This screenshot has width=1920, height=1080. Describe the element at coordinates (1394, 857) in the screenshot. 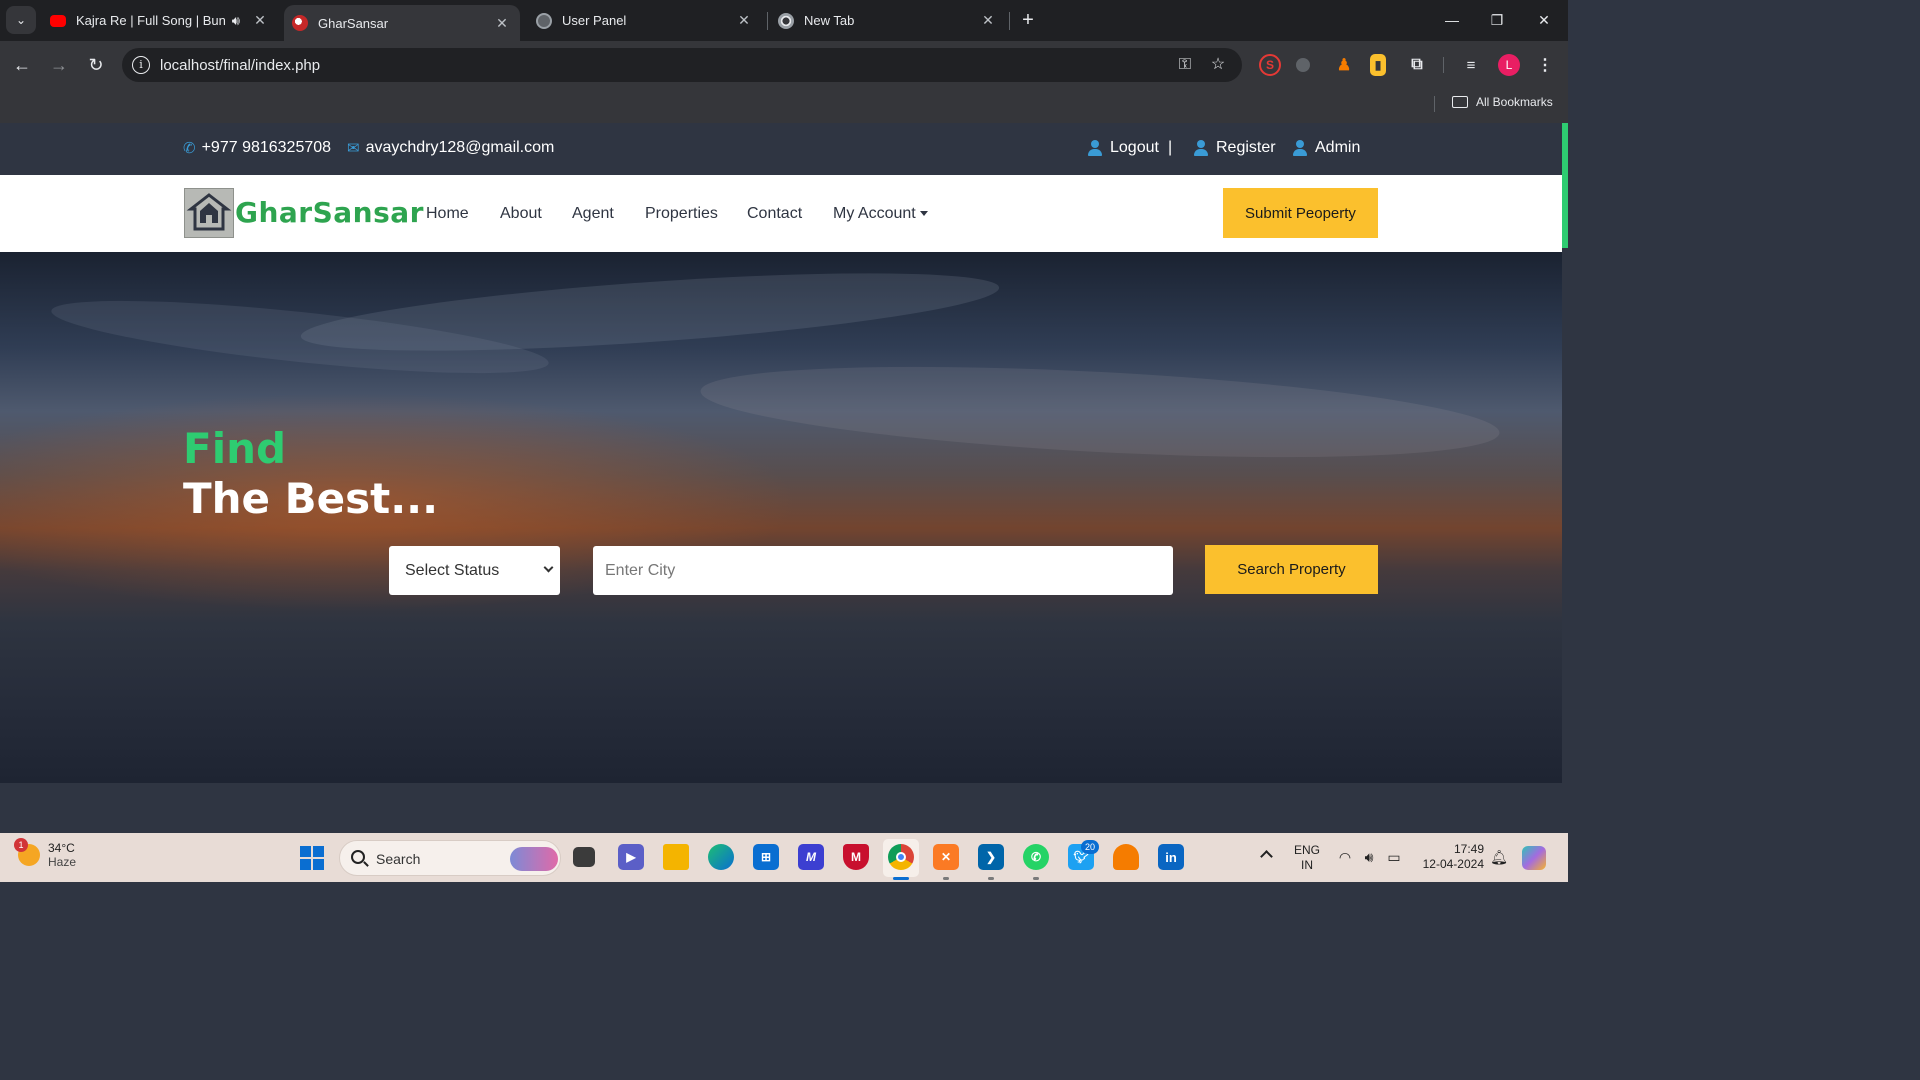

I see `battery-icon: ▭` at that location.